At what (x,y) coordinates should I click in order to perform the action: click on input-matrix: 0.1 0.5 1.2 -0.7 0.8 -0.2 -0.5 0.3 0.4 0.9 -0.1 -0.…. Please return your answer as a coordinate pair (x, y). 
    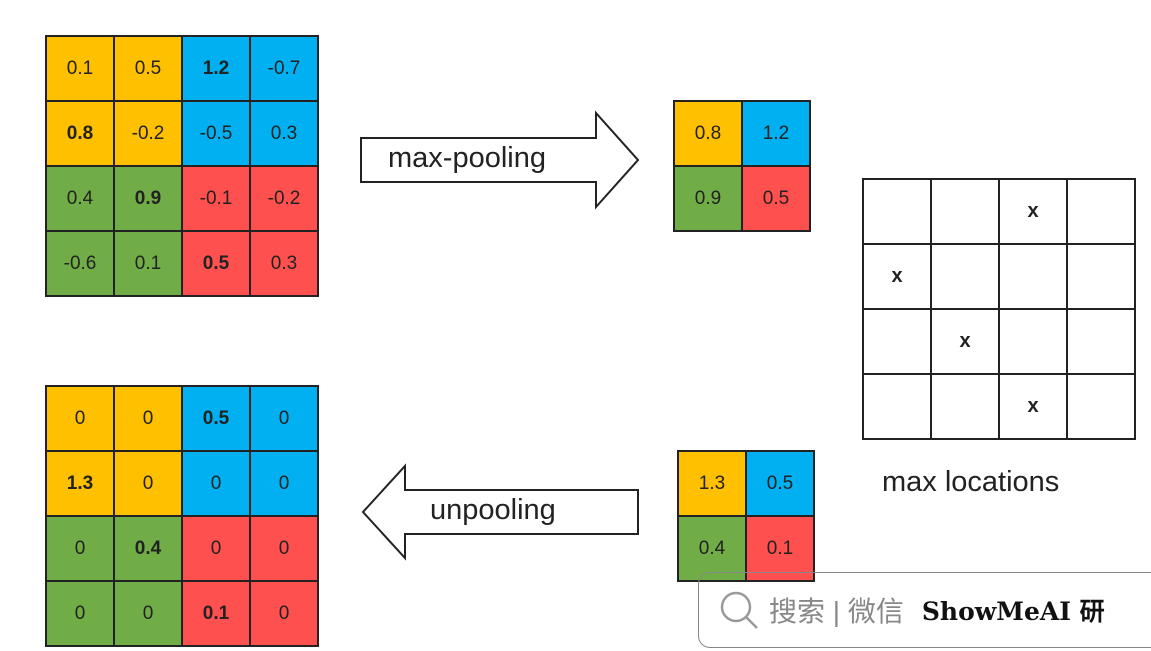
    Looking at the image, I should click on (182, 166).